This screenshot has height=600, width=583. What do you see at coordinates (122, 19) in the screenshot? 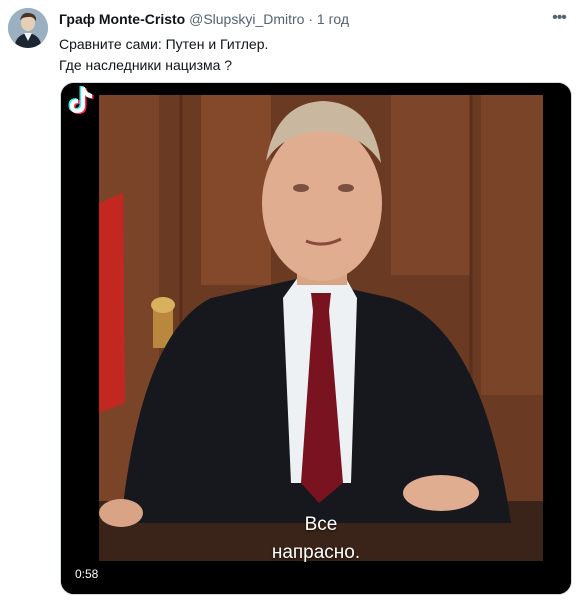
I see `author-name: Граф Monte-Cristo` at bounding box center [122, 19].